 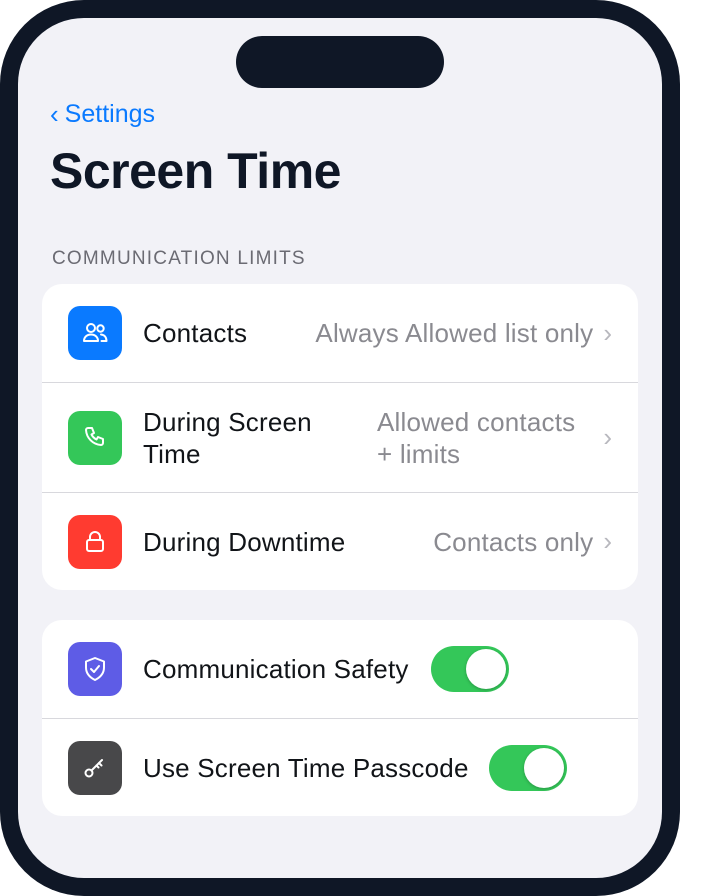 I want to click on chevron-left-icon: ‹, so click(x=54, y=113).